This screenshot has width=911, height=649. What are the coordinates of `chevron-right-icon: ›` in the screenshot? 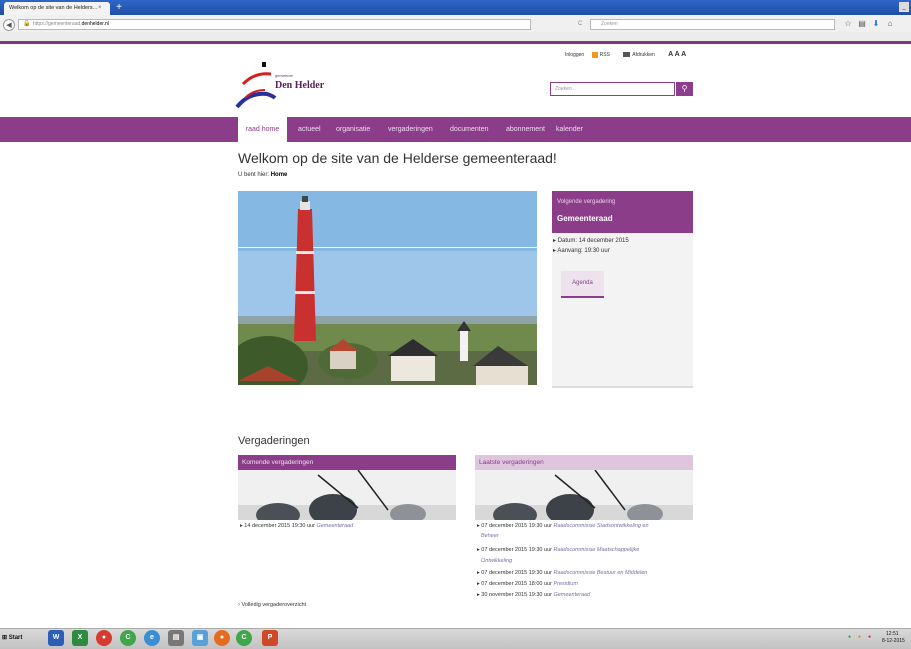 It's located at (239, 605).